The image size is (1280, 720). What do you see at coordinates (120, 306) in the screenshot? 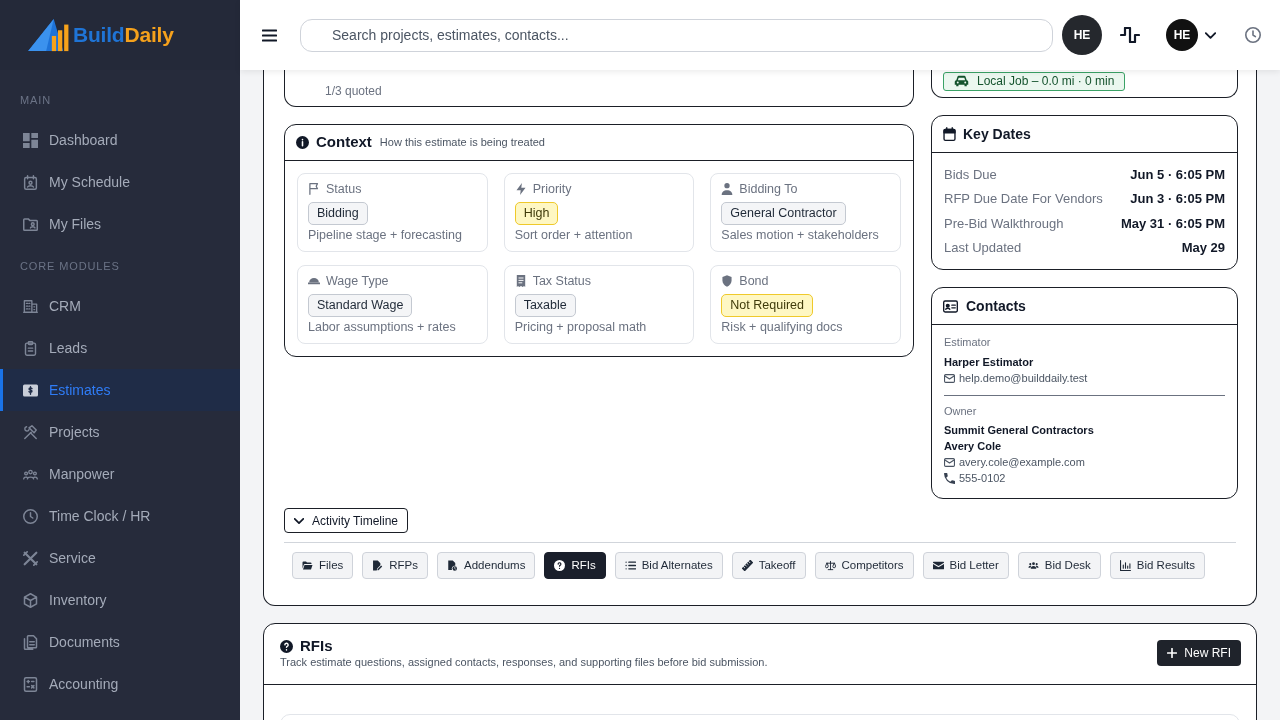
I see `sidebar-item: CRM` at bounding box center [120, 306].